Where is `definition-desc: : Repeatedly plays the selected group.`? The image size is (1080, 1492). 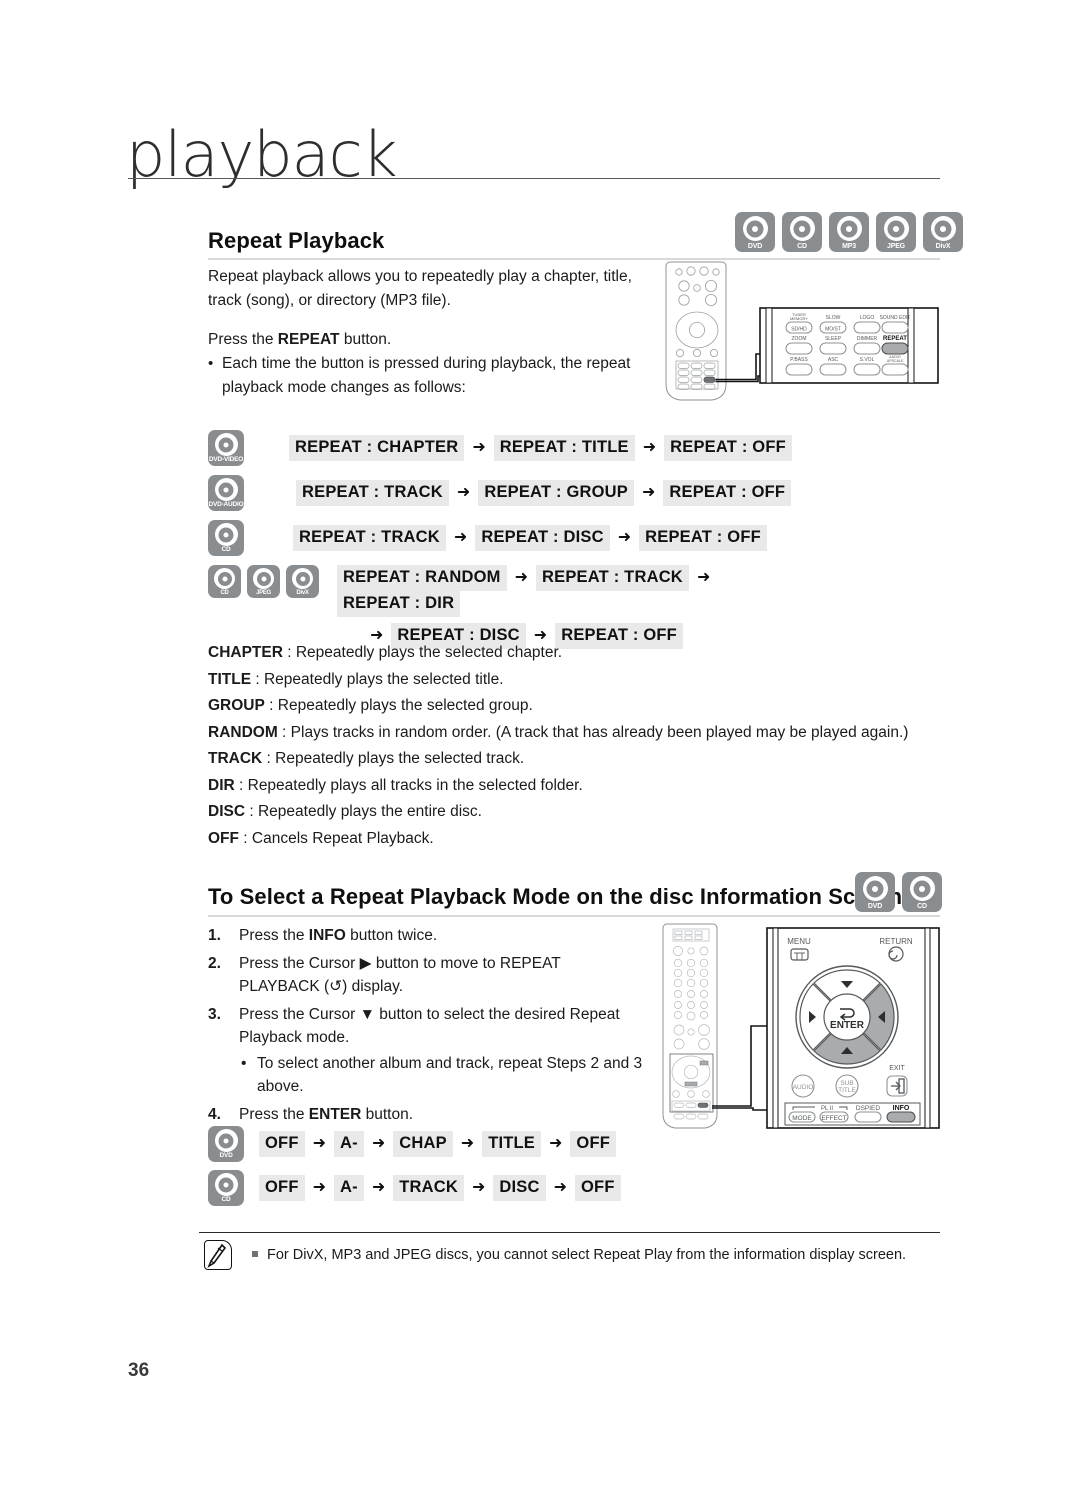 definition-desc: : Repeatedly plays the selected group. is located at coordinates (398, 705).